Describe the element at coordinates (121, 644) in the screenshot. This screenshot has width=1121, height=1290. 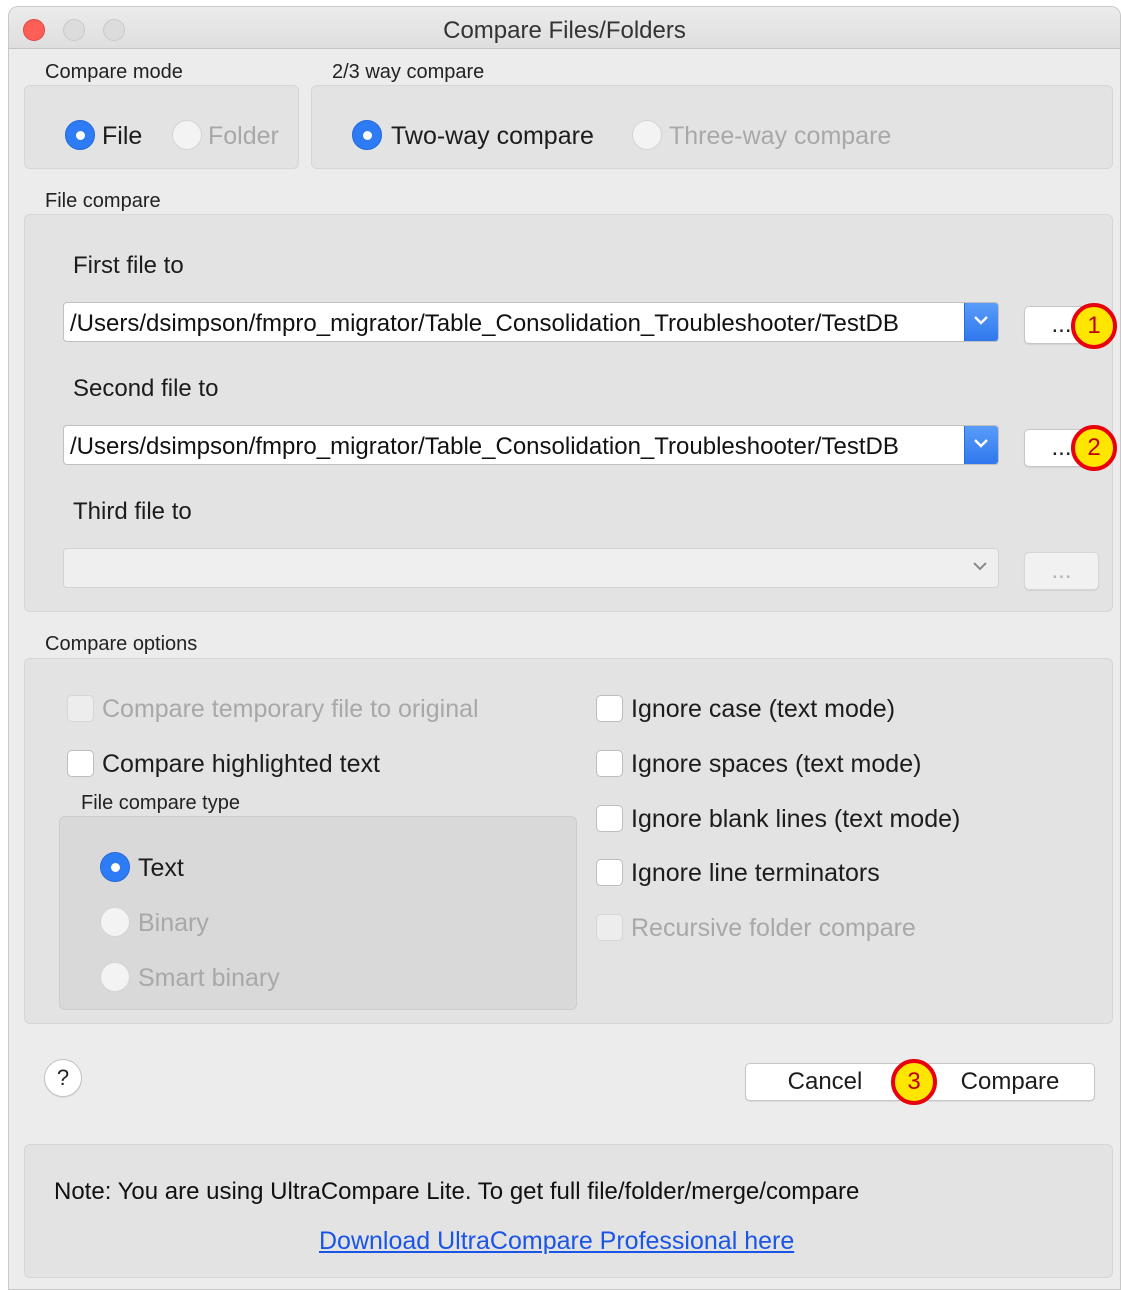
I see `compare-options-label: Compare options` at that location.